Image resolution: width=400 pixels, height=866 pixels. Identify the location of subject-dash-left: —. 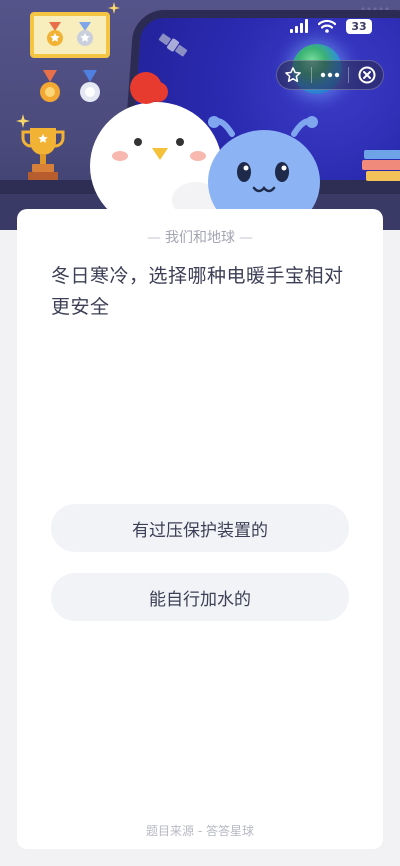
(154, 238).